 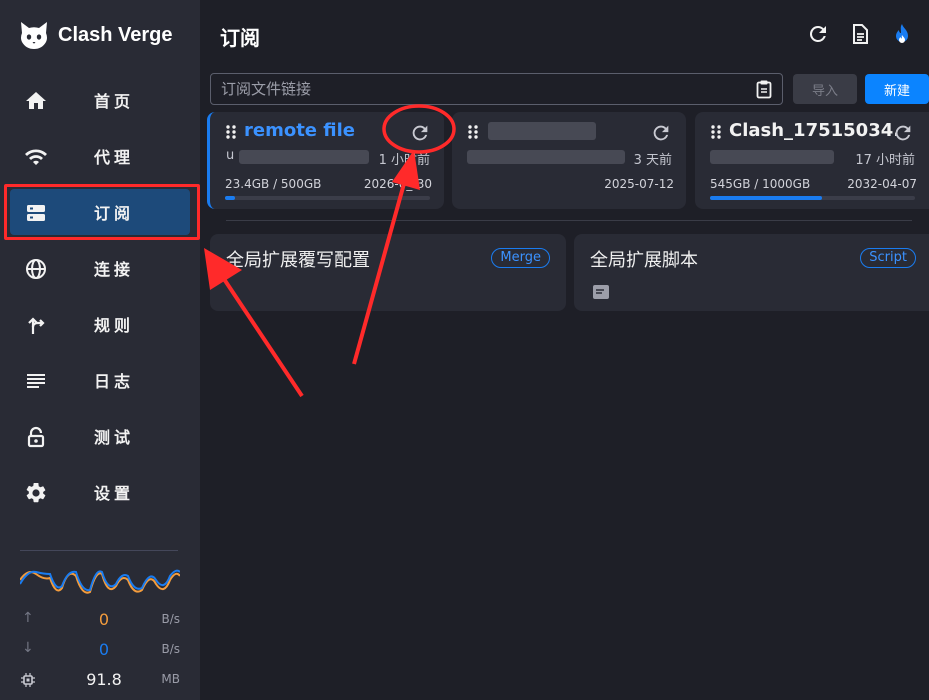 I want to click on profile-updated: 1 小时前, so click(x=404, y=160).